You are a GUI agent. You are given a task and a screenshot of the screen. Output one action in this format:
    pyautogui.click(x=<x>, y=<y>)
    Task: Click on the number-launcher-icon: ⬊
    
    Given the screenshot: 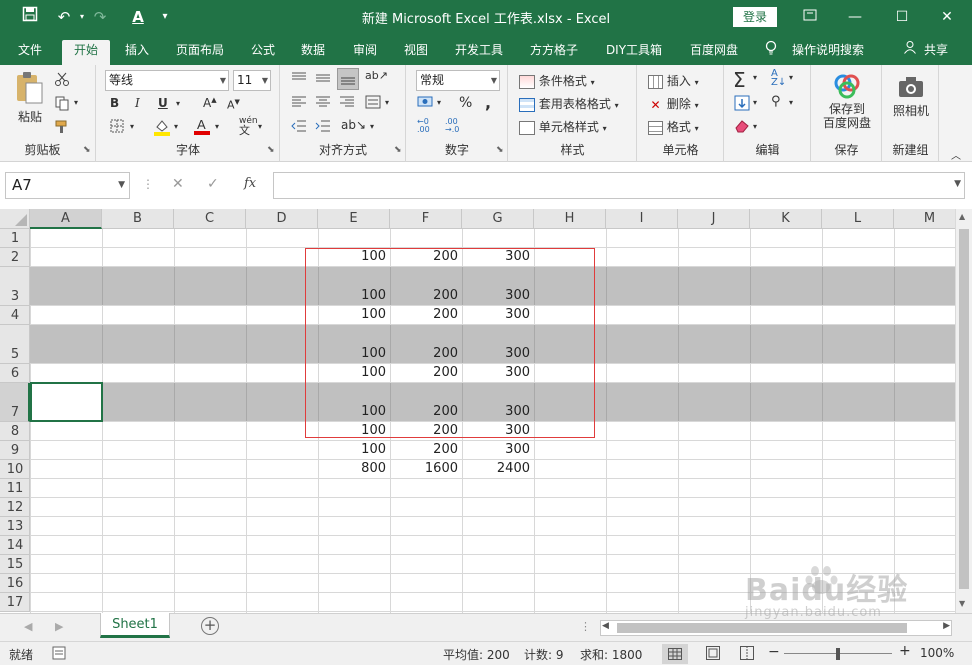 What is the action you would take?
    pyautogui.click(x=500, y=150)
    